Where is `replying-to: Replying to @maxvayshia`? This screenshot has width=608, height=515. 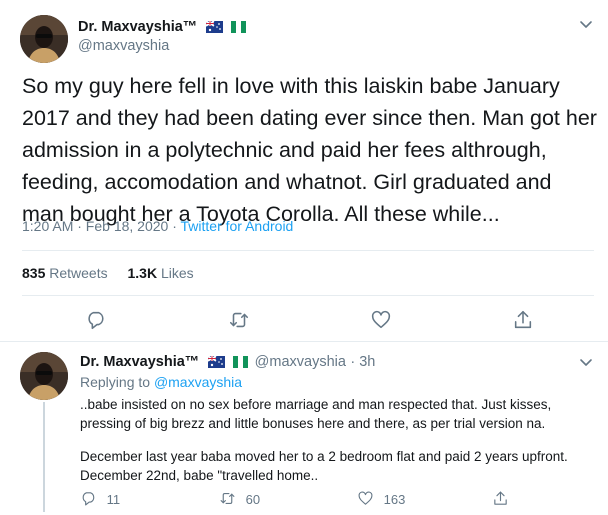
replying-to: Replying to @maxvayshia is located at coordinates (161, 382).